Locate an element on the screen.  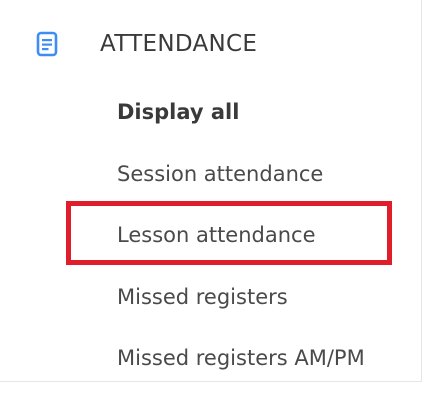
menu-item-missed-registers: Missed registers is located at coordinates (202, 297).